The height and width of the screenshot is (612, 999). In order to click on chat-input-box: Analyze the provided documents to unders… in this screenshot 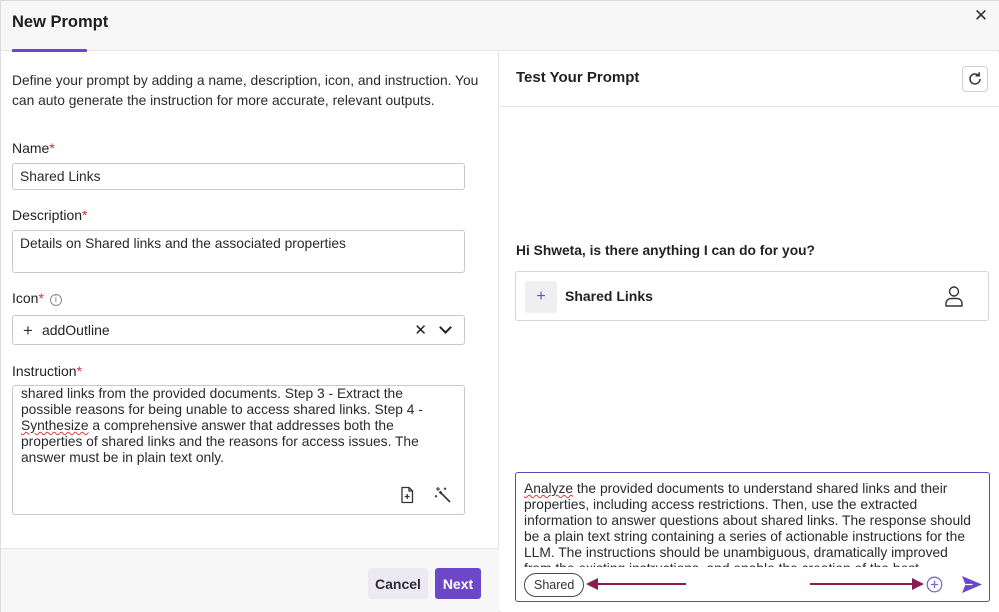, I will do `click(752, 537)`.